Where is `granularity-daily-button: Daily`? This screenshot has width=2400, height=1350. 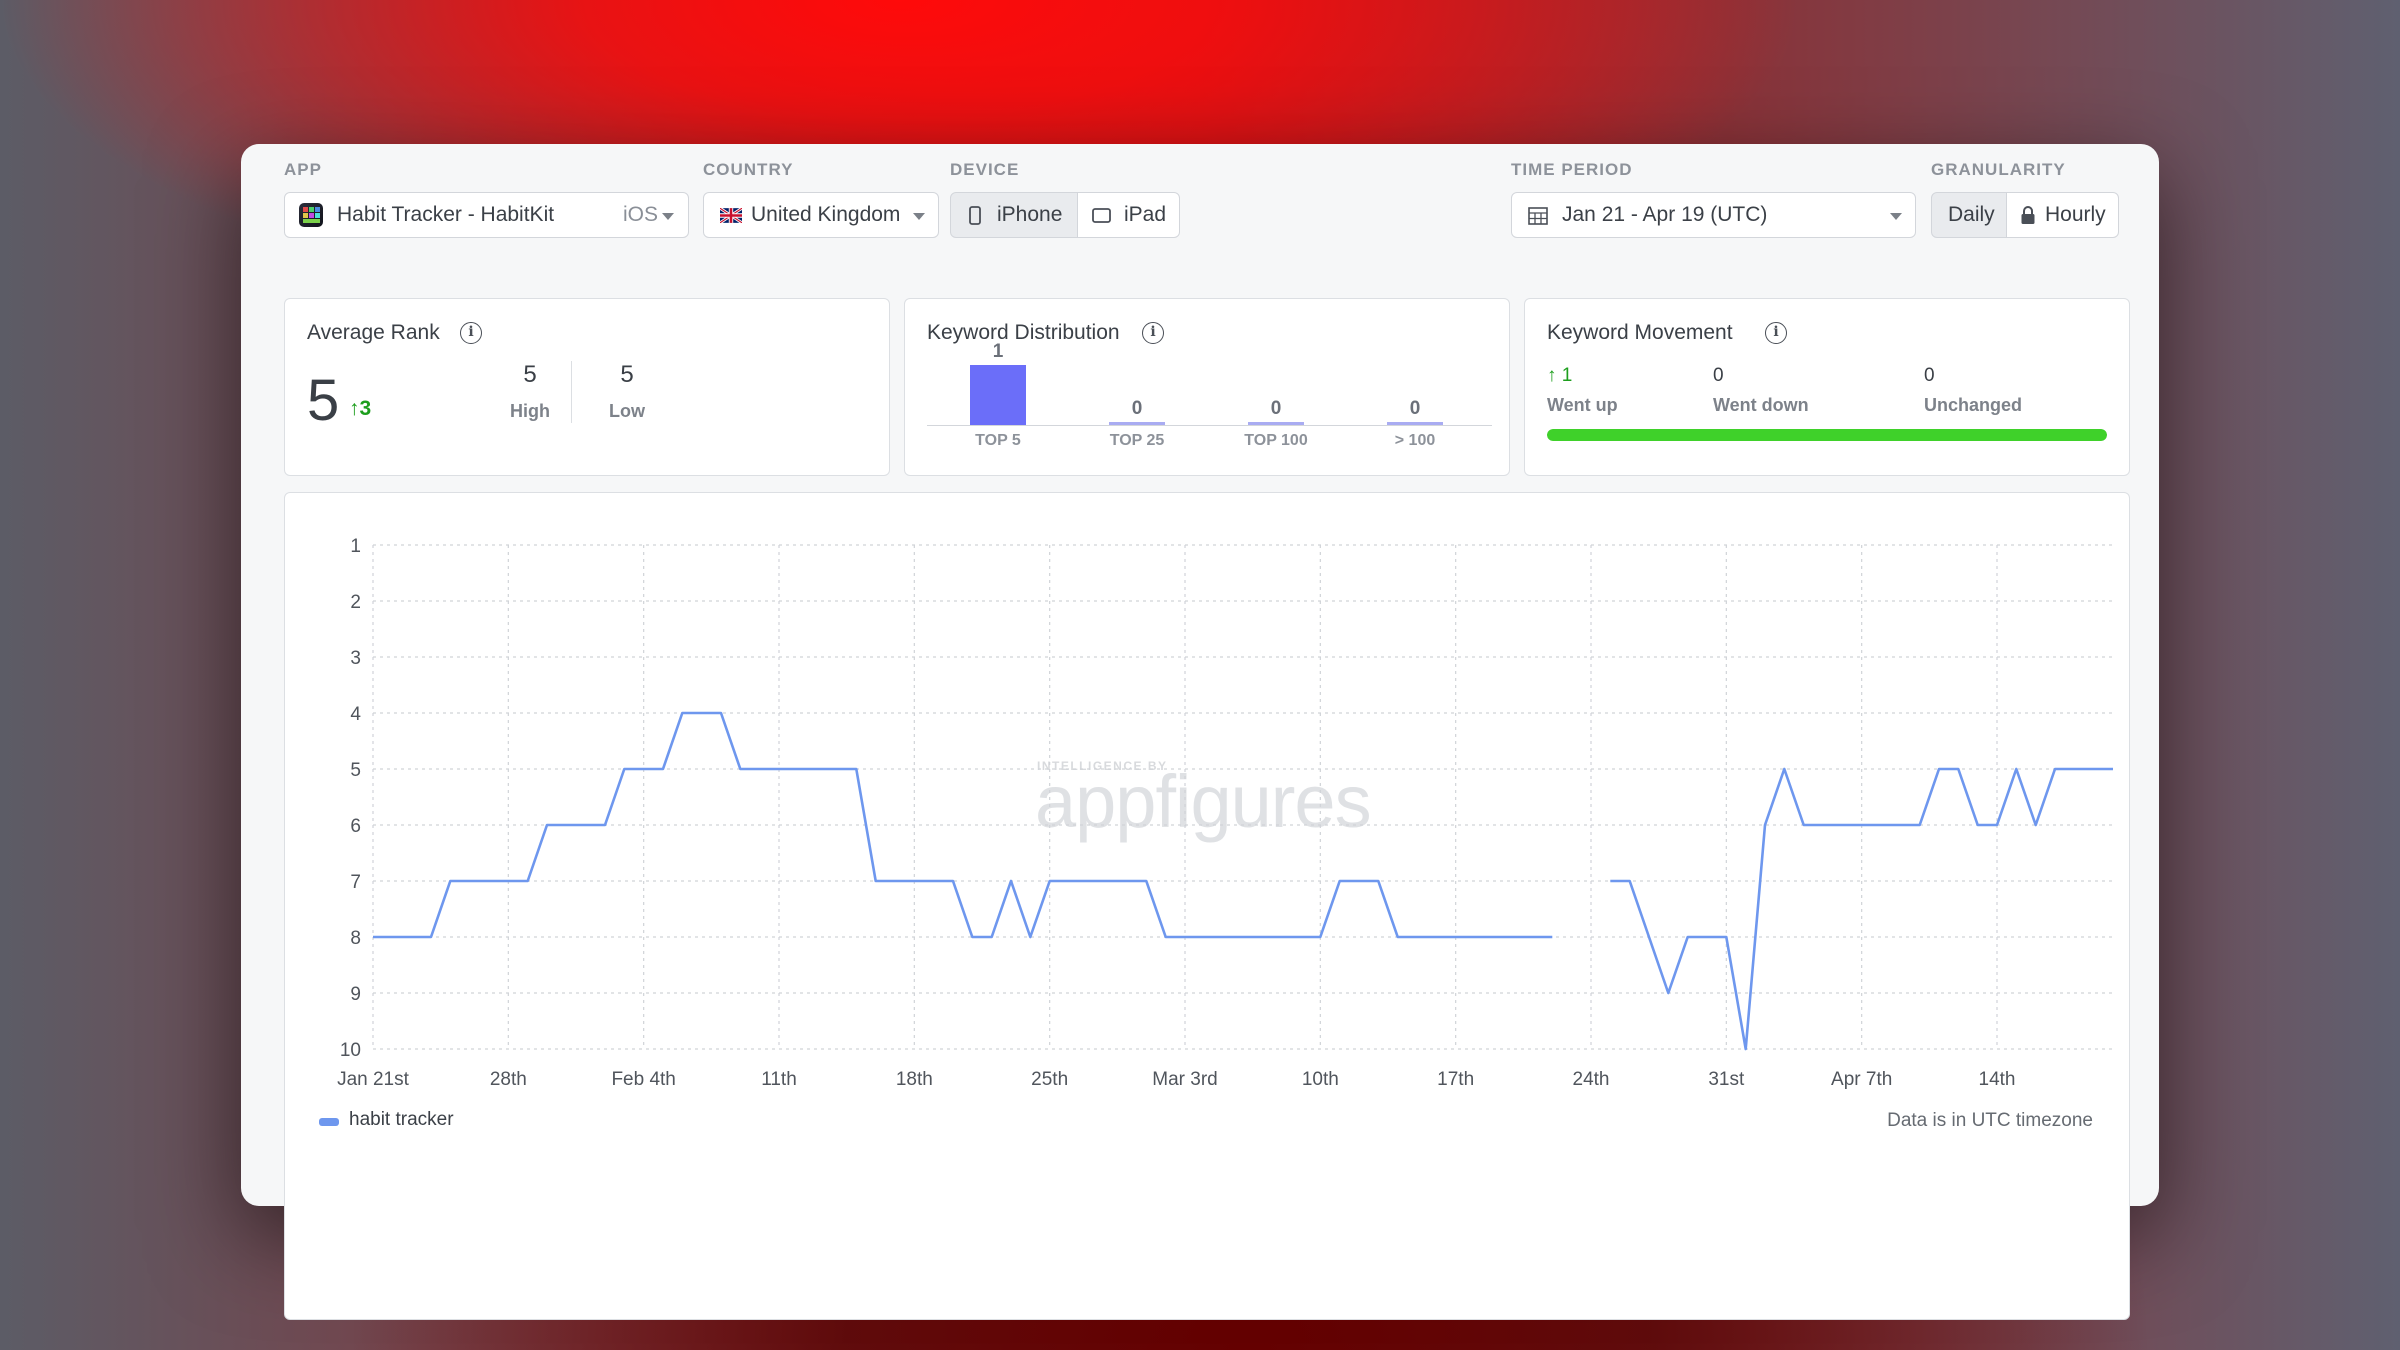 granularity-daily-button: Daily is located at coordinates (1969, 215).